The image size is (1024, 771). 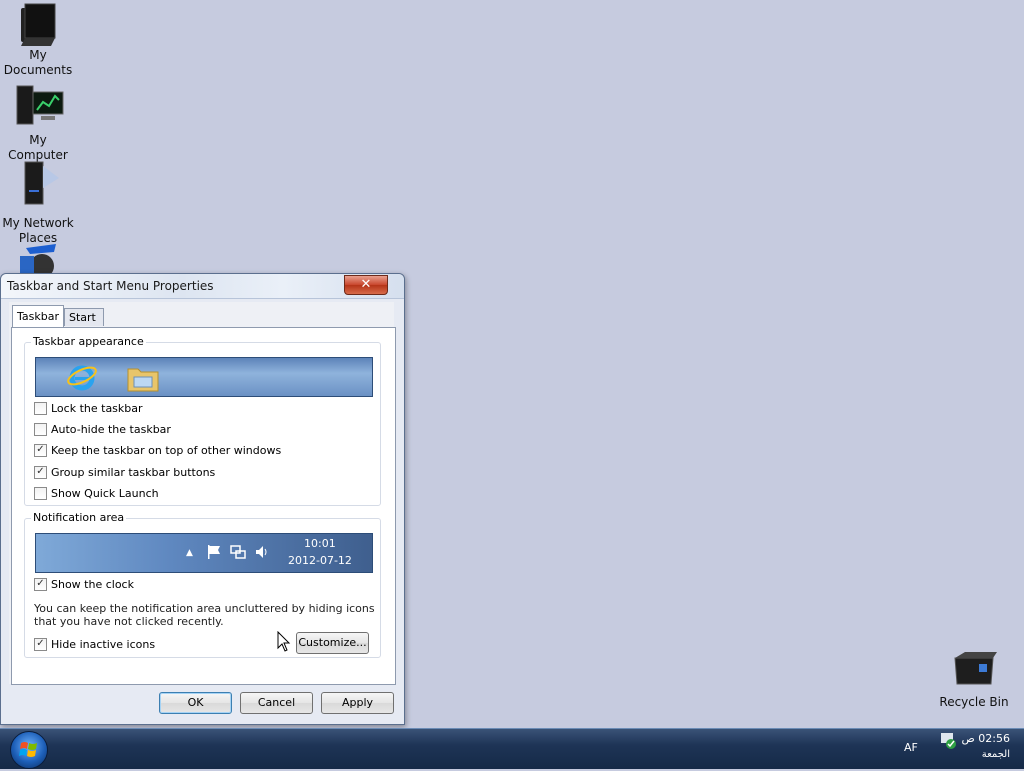 What do you see at coordinates (320, 560) in the screenshot?
I see `preview-clock-date: 2012-07-12` at bounding box center [320, 560].